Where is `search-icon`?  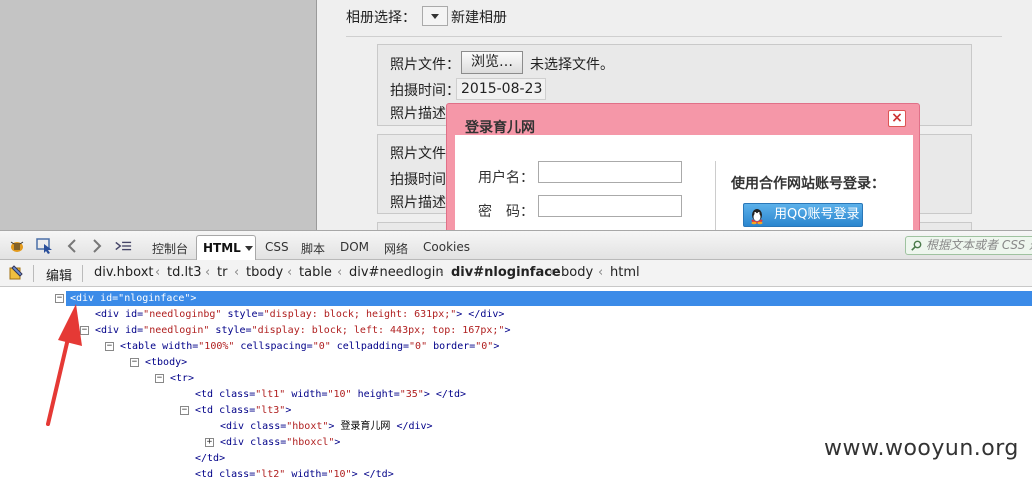
search-icon is located at coordinates (916, 245).